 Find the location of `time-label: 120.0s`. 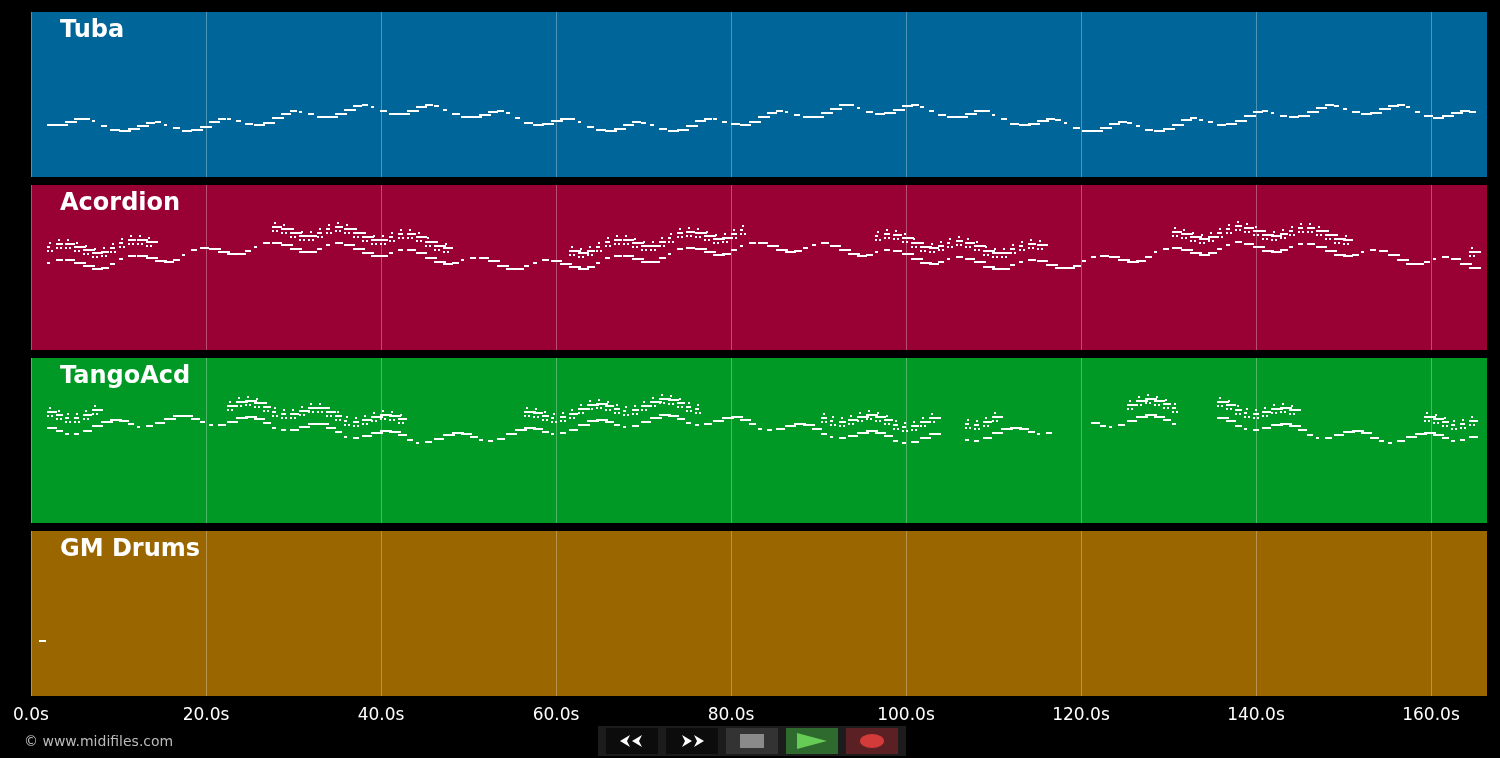

time-label: 120.0s is located at coordinates (1081, 714).